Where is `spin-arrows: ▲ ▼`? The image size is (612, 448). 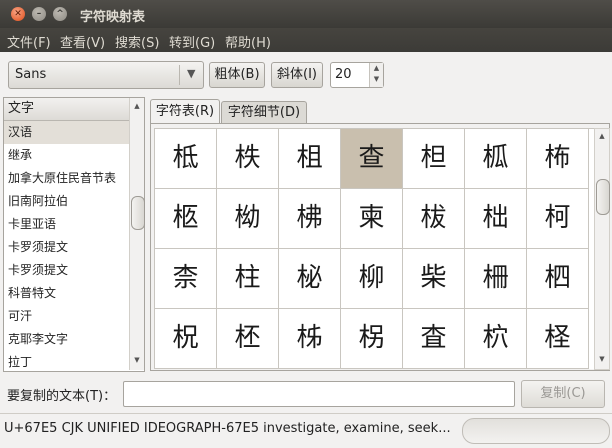 spin-arrows: ▲ ▼ is located at coordinates (376, 75).